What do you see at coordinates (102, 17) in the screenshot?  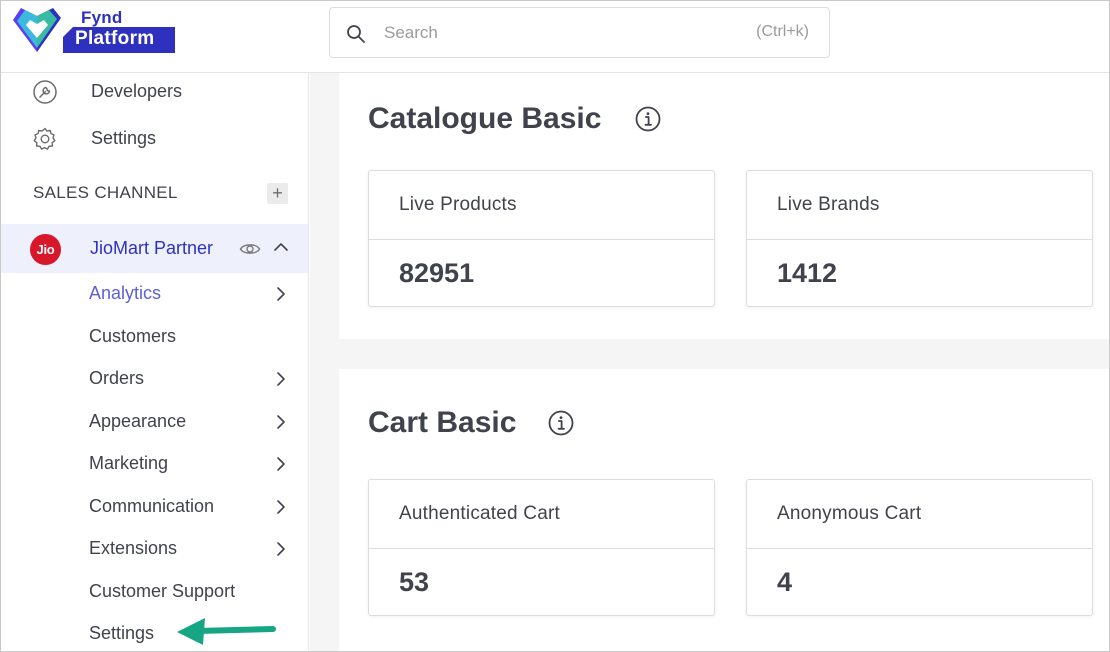 I see `logo-text-fynd: Fynd` at bounding box center [102, 17].